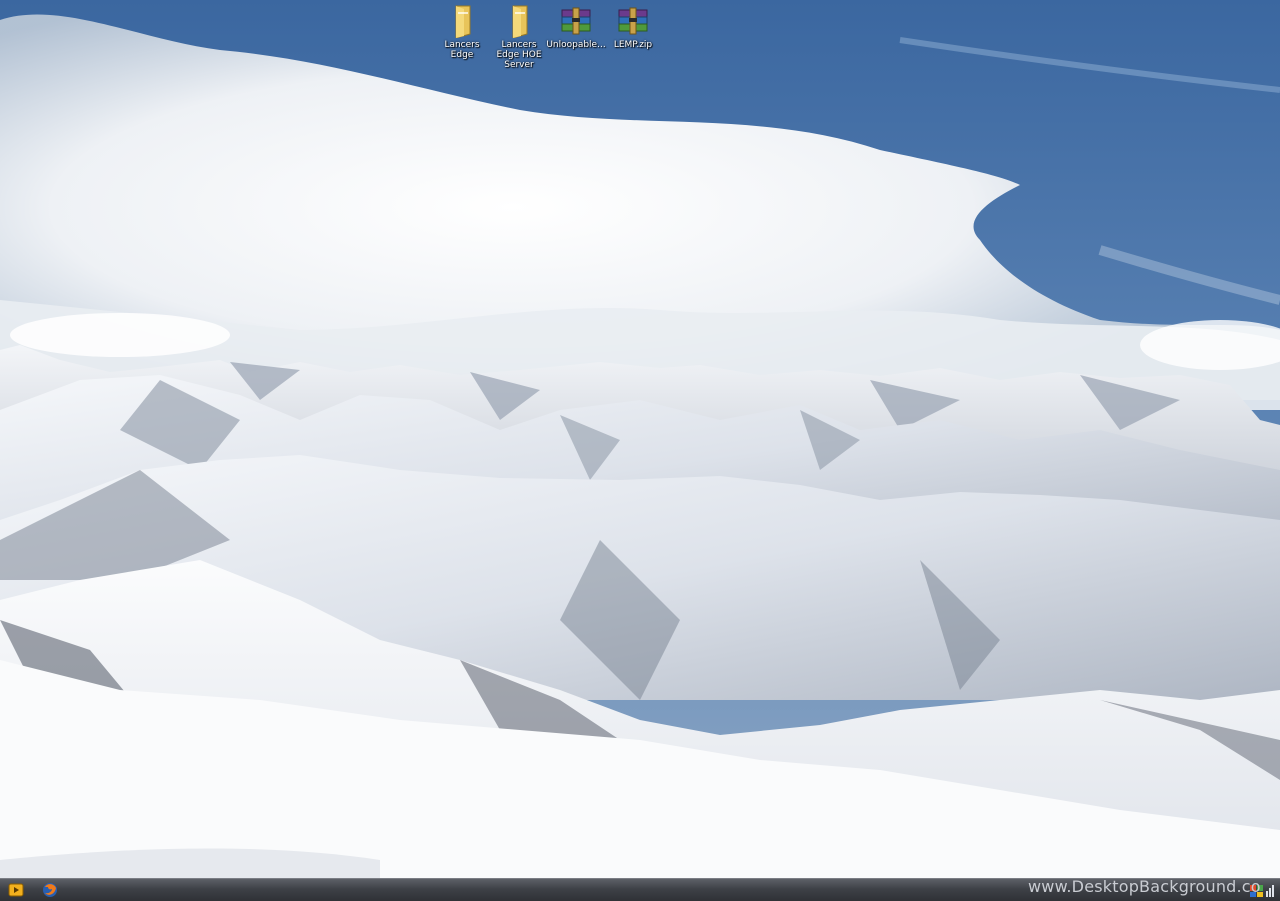 The image size is (1280, 901). Describe the element at coordinates (16, 890) in the screenshot. I see `media-player-icon` at that location.